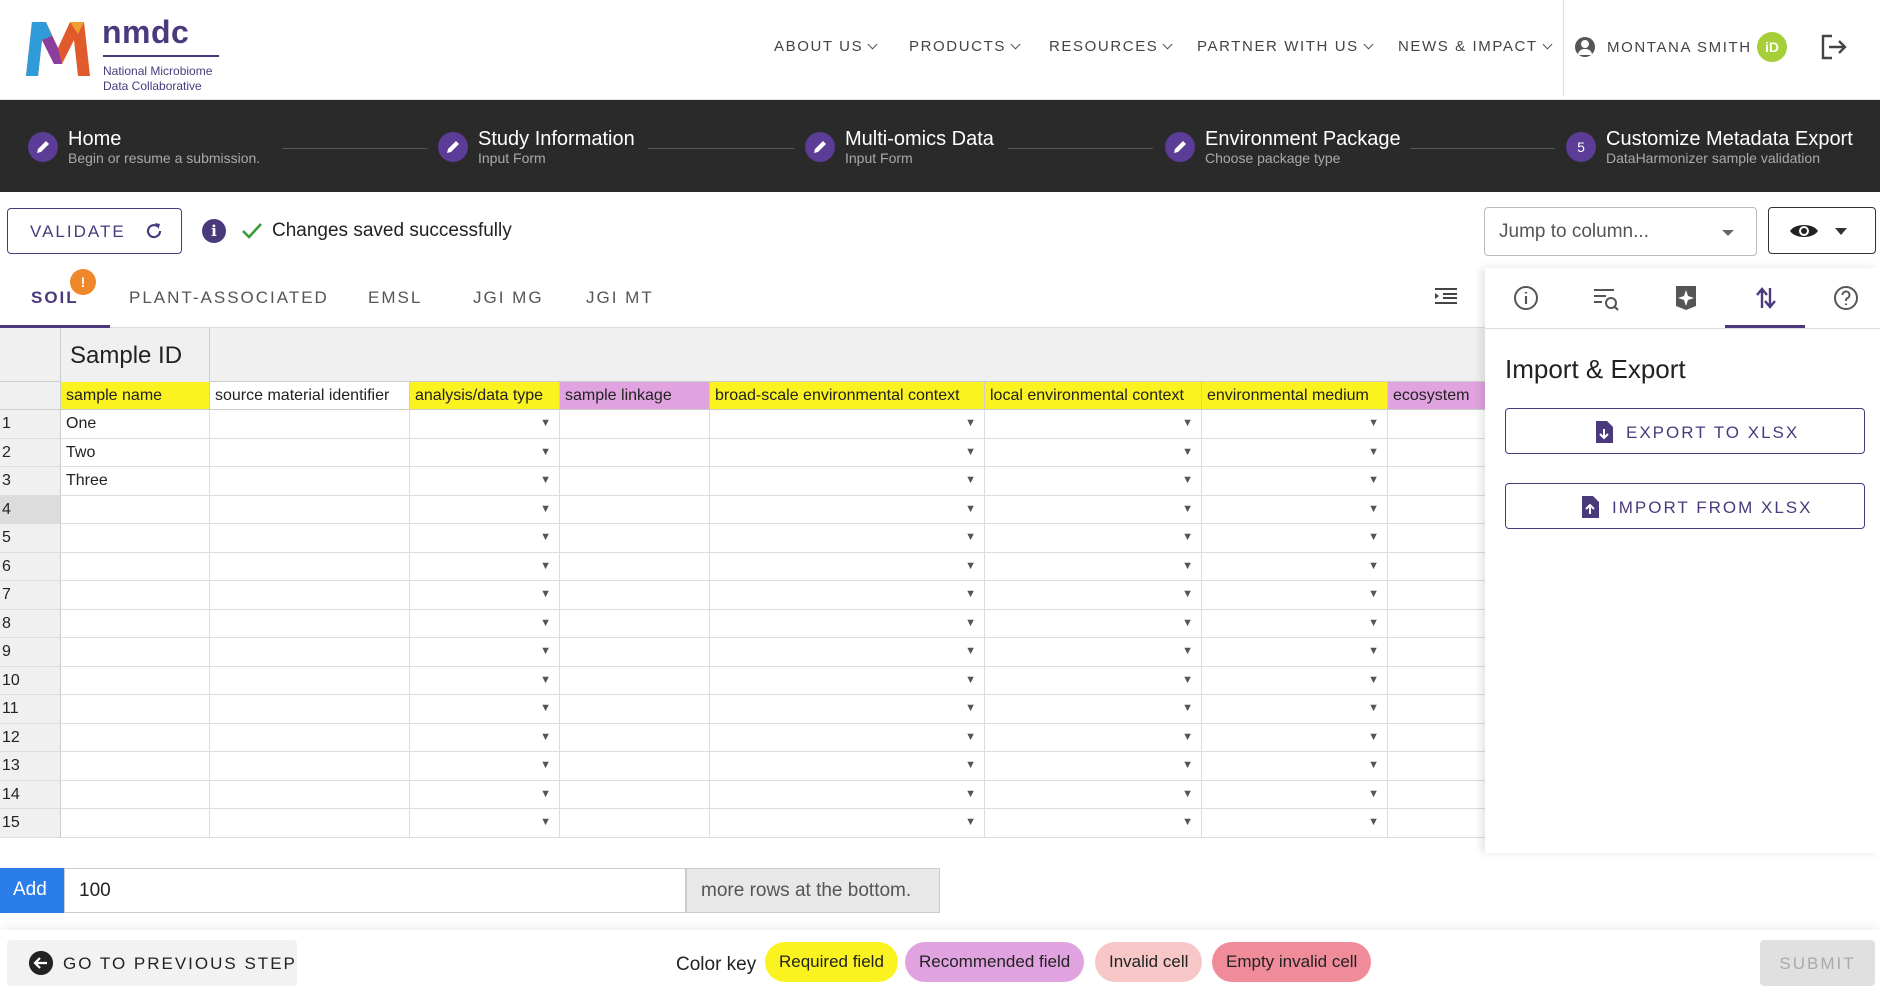  What do you see at coordinates (30, 595) in the screenshot?
I see `row-number: 7` at bounding box center [30, 595].